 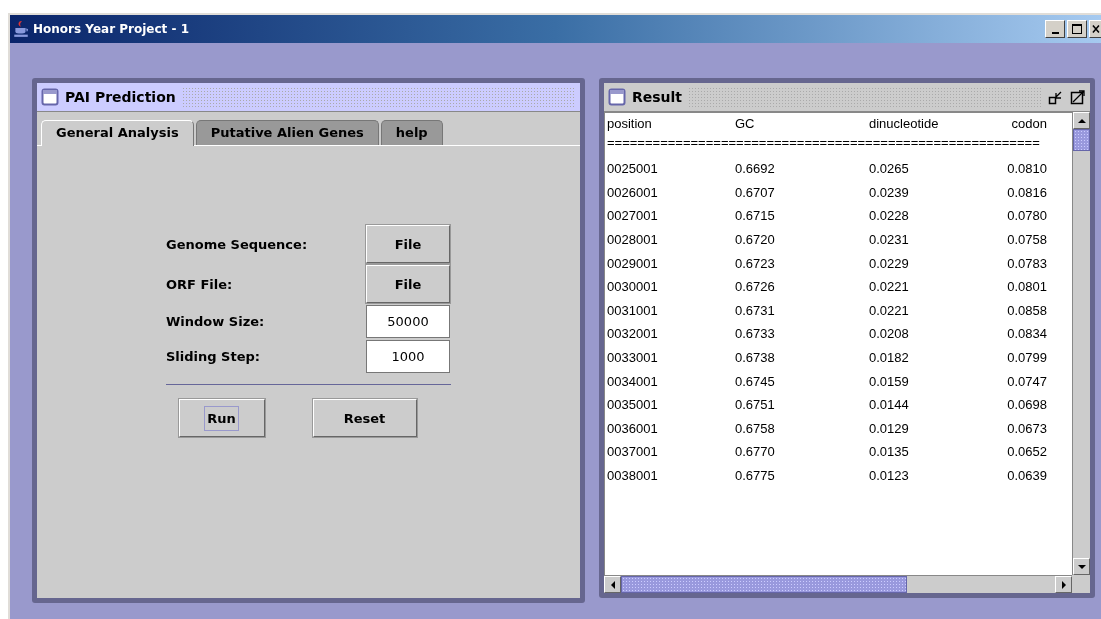 I want to click on table-cell-text: 0.0135, so click(x=889, y=452).